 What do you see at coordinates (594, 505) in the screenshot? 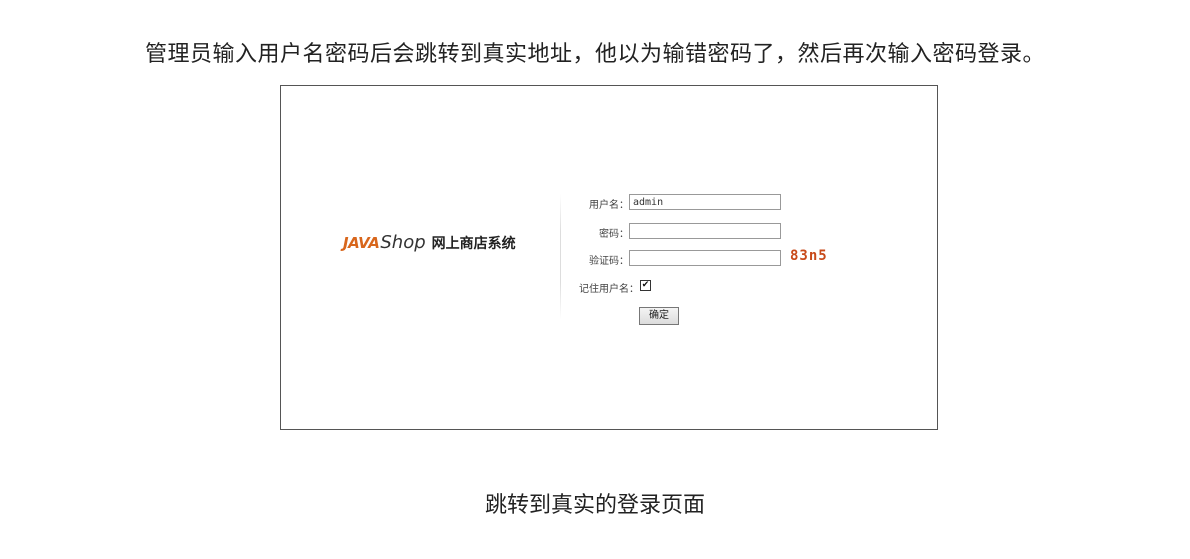
I see `bottom-caption: 跳转到真实的登录页面` at bounding box center [594, 505].